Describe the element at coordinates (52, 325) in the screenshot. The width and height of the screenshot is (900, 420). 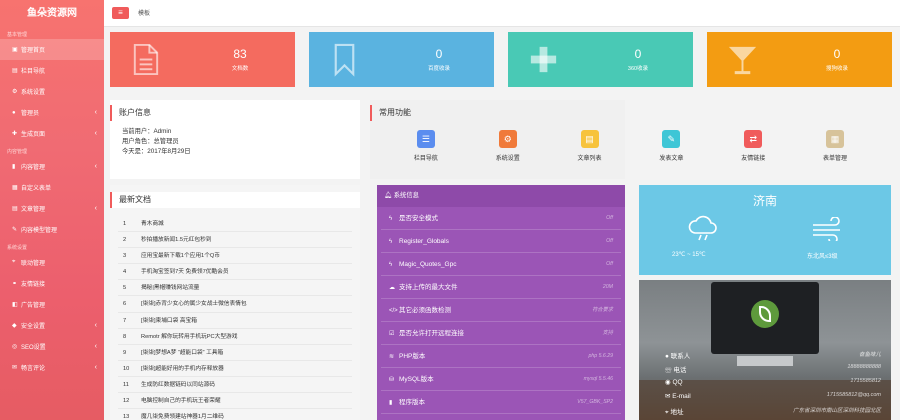
I see `sidebar-item-security: ◆ 安全设置 ‹` at that location.